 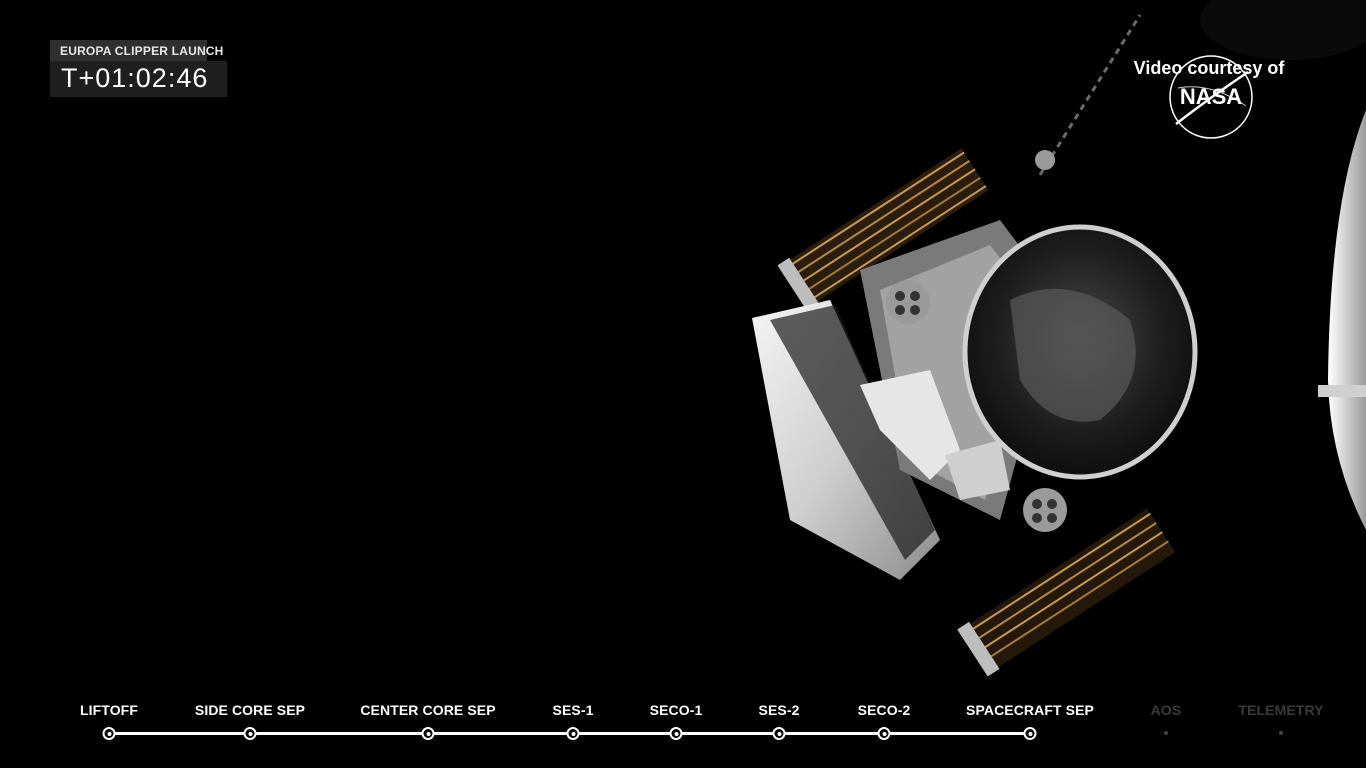 What do you see at coordinates (109, 710) in the screenshot?
I see `milestone-liftoff-label: LIFTOFF` at bounding box center [109, 710].